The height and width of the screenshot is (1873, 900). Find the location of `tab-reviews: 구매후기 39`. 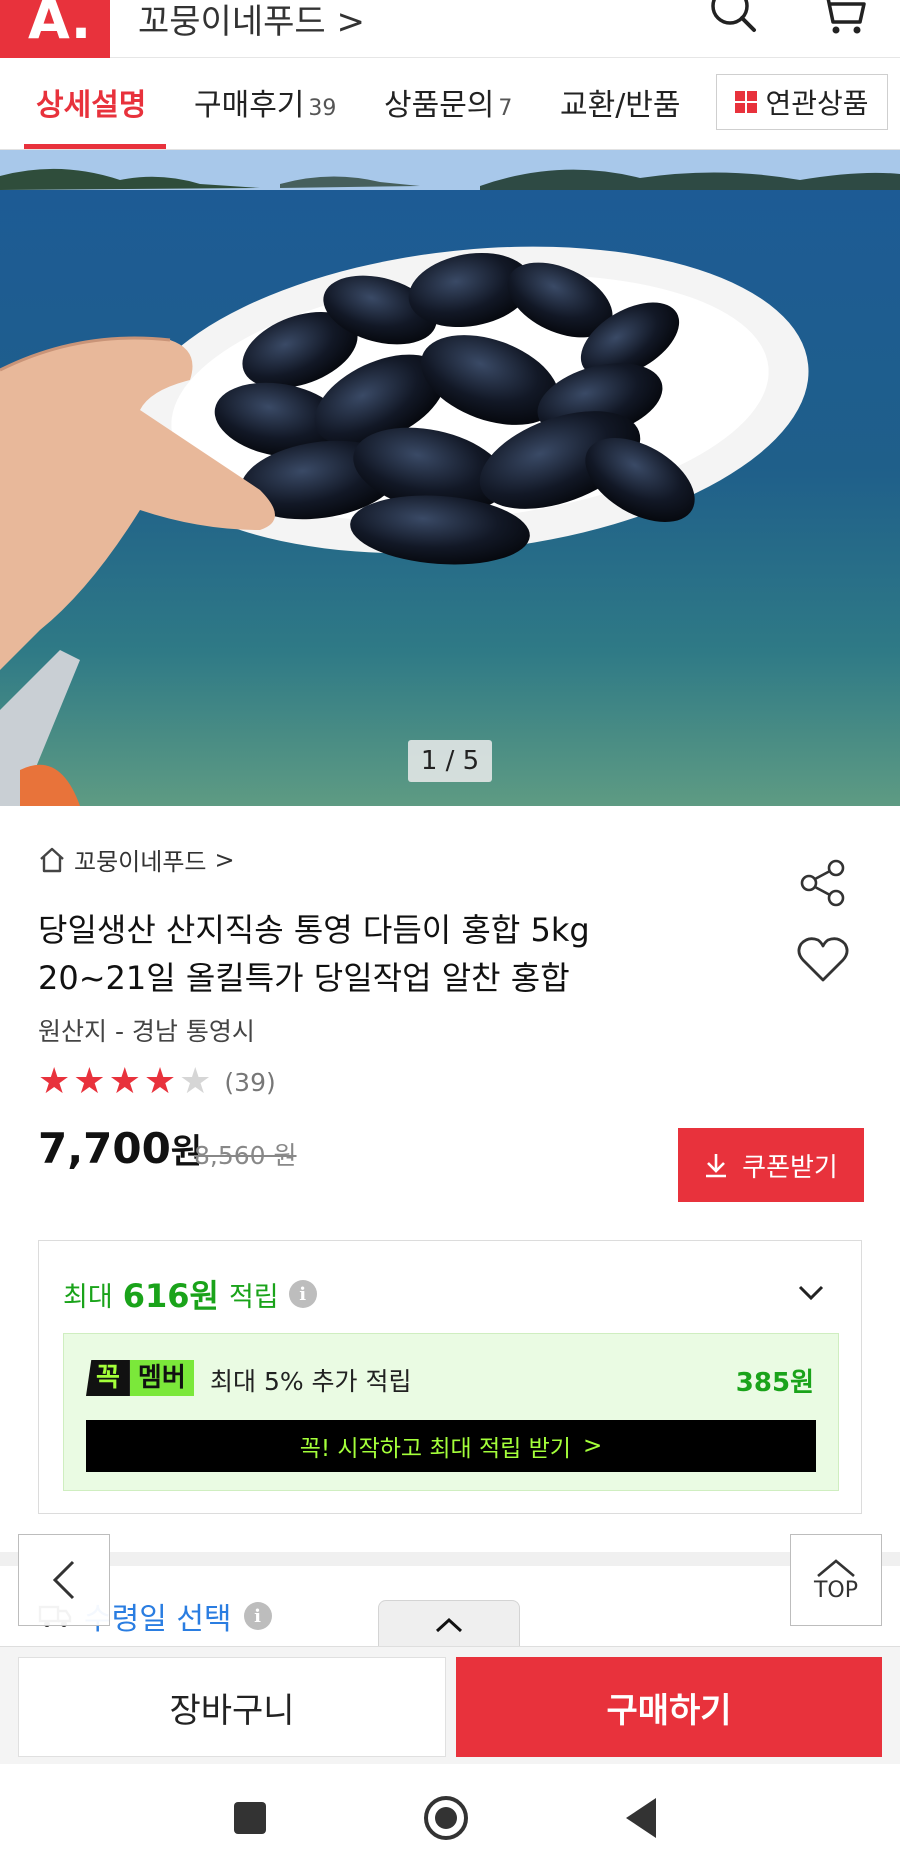

tab-reviews: 구매후기 39 is located at coordinates (265, 102).